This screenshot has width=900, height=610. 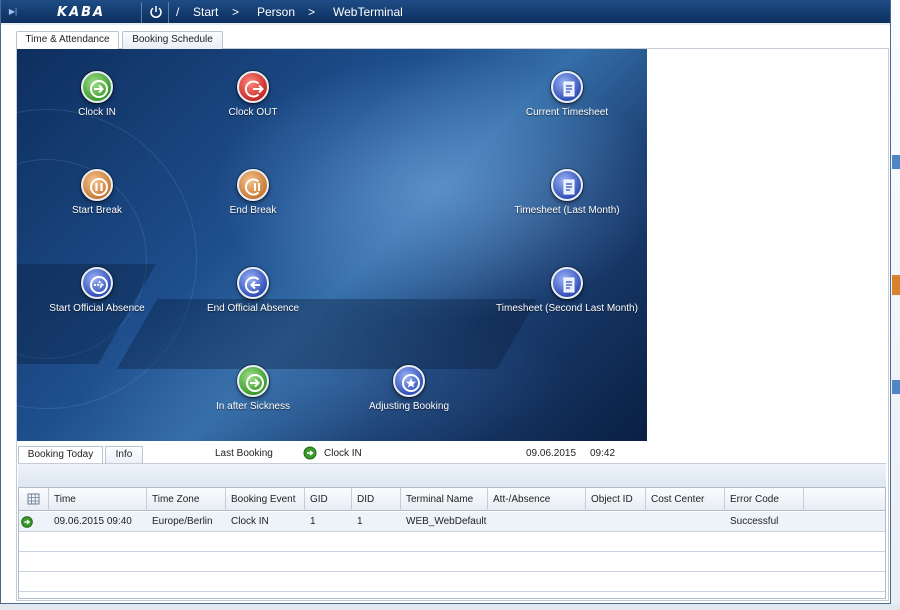 What do you see at coordinates (253, 112) in the screenshot?
I see `clock-out-label: Clock OUT` at bounding box center [253, 112].